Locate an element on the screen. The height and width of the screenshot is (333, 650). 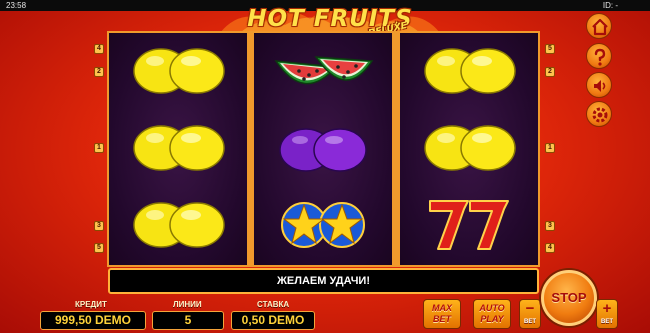
stop-button: STOP is located at coordinates (569, 298).